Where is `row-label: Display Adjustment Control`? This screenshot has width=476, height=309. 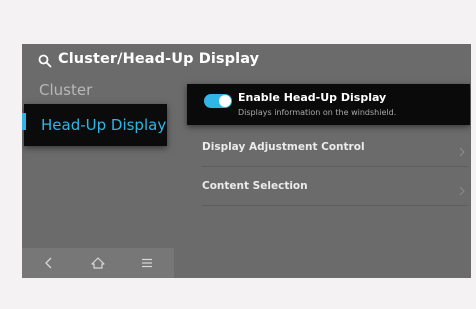
row-label: Display Adjustment Control is located at coordinates (283, 147).